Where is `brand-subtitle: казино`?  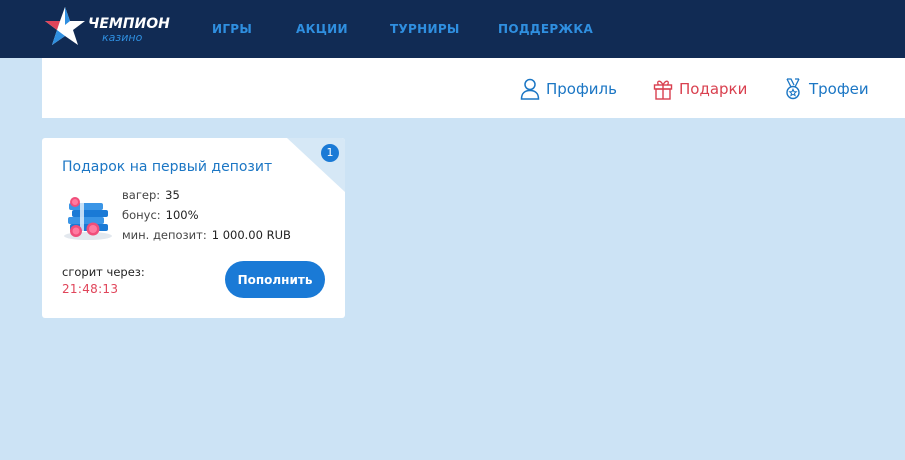
brand-subtitle: казино is located at coordinates (122, 37).